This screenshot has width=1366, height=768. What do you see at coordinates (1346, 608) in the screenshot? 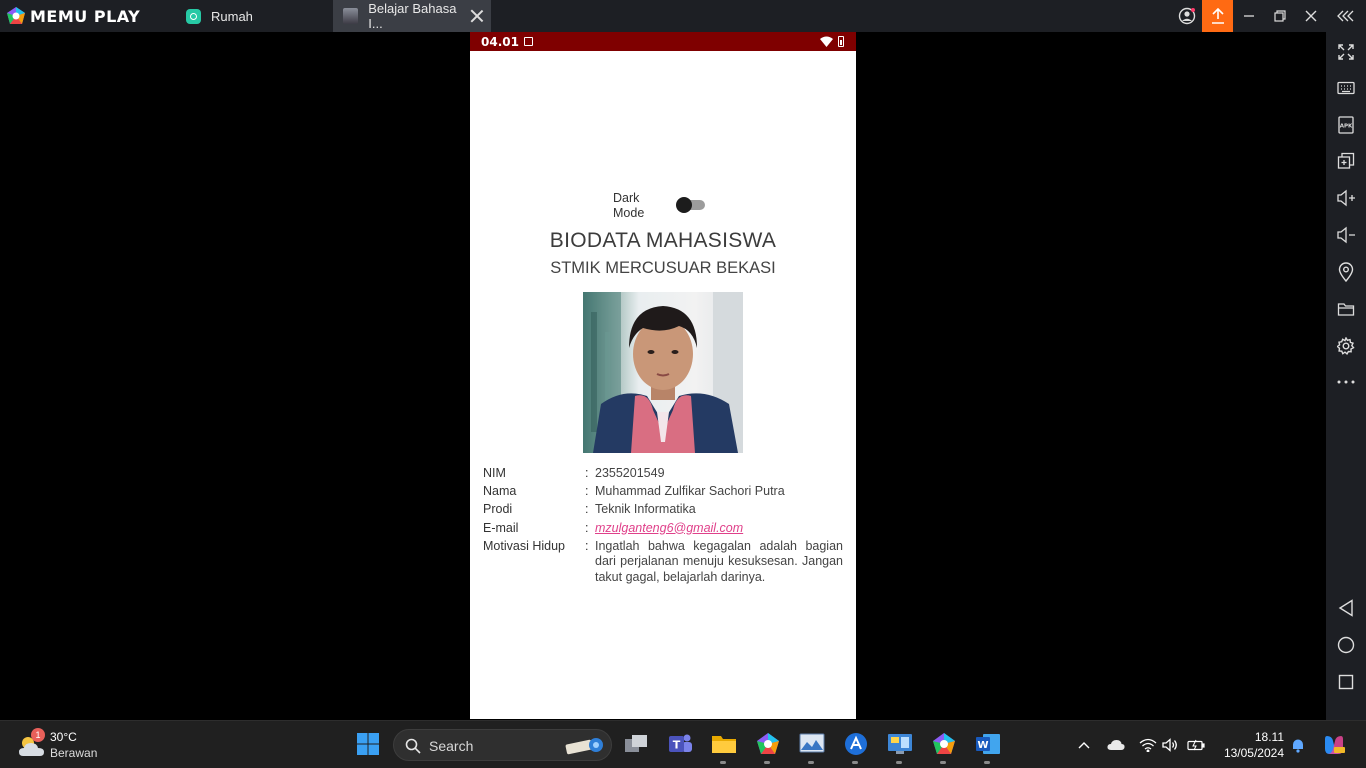
I see `android-back-button` at bounding box center [1346, 608].